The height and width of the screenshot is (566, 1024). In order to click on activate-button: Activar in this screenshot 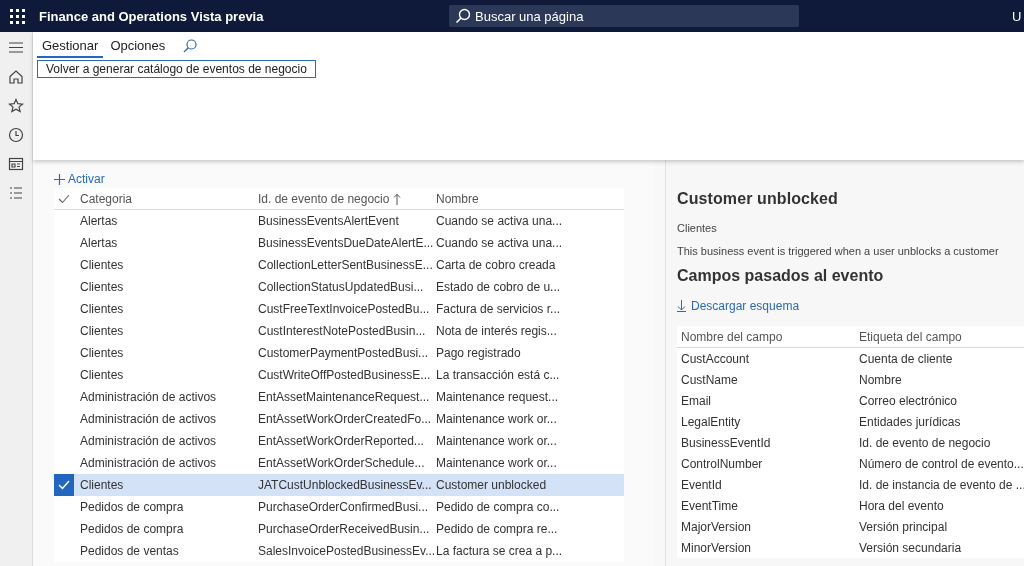, I will do `click(79, 179)`.